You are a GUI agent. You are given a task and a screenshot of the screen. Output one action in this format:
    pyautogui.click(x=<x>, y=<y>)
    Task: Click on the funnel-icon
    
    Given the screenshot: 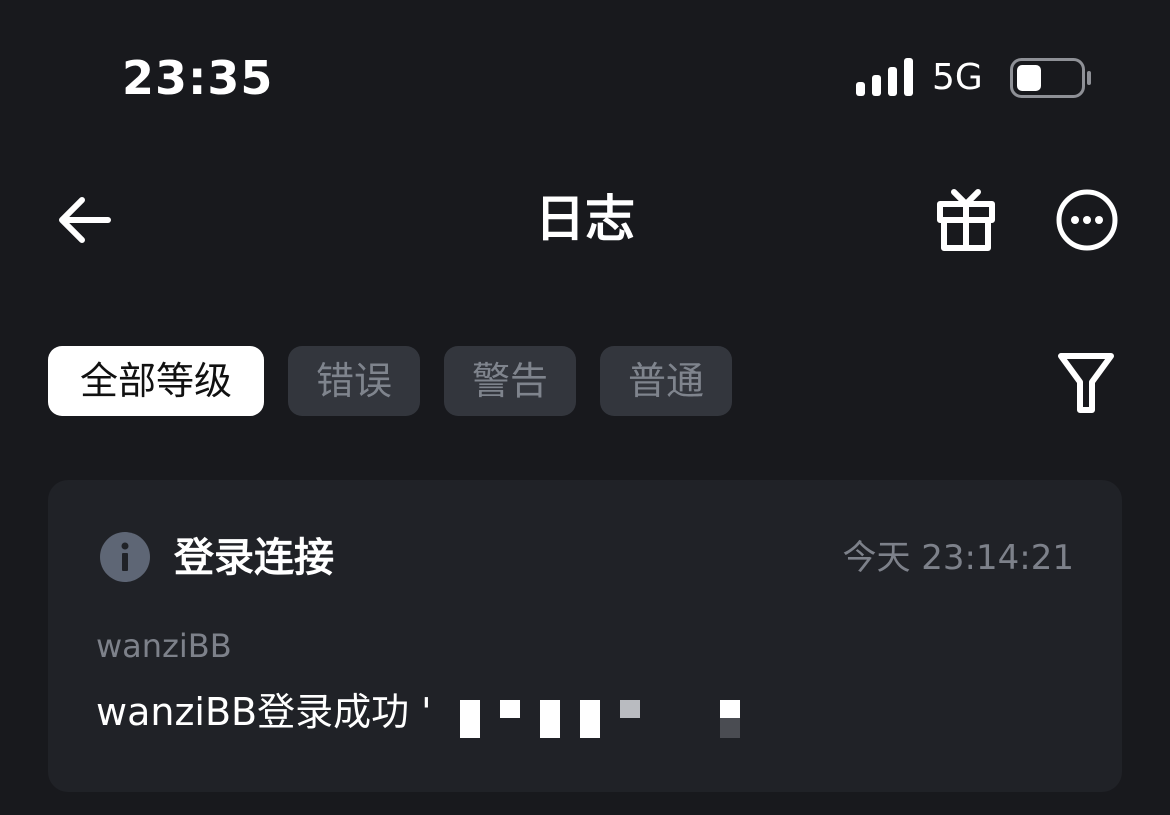 What is the action you would take?
    pyautogui.click(x=1086, y=383)
    